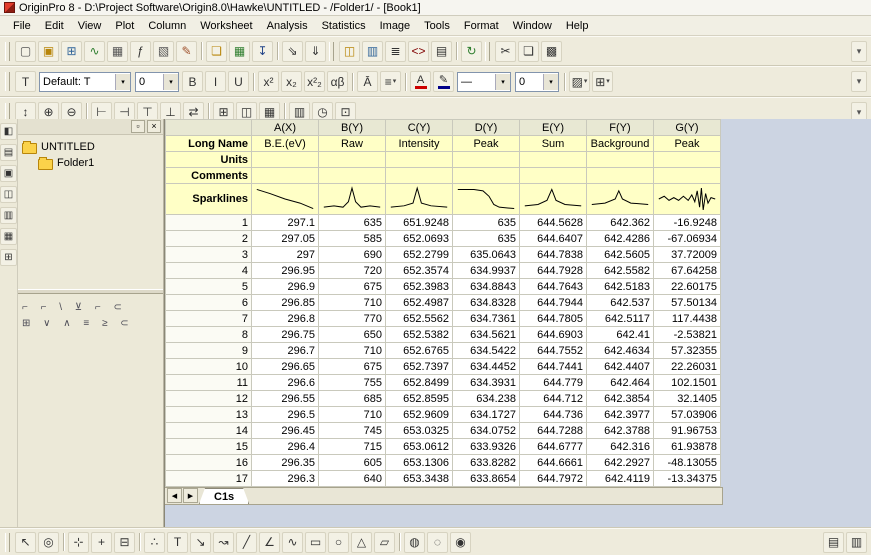  What do you see at coordinates (186, 51) in the screenshot?
I see `new-notes-icon: ✎` at bounding box center [186, 51].